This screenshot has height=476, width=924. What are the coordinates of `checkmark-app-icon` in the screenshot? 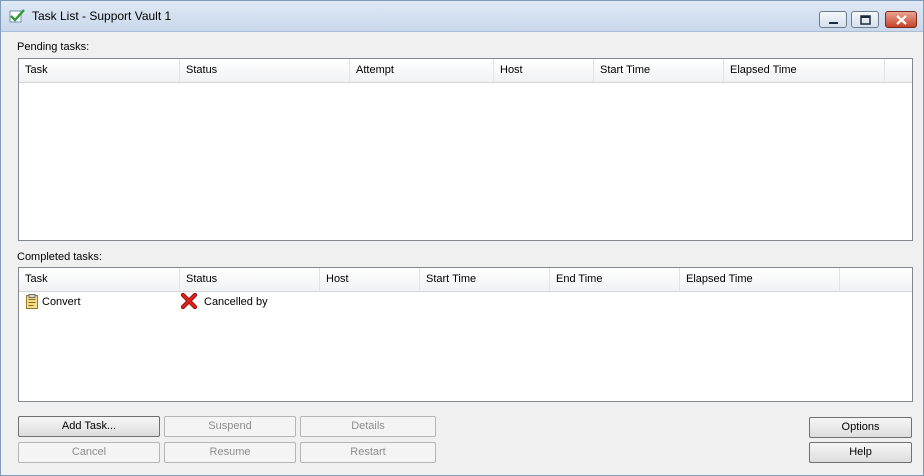 It's located at (17, 16).